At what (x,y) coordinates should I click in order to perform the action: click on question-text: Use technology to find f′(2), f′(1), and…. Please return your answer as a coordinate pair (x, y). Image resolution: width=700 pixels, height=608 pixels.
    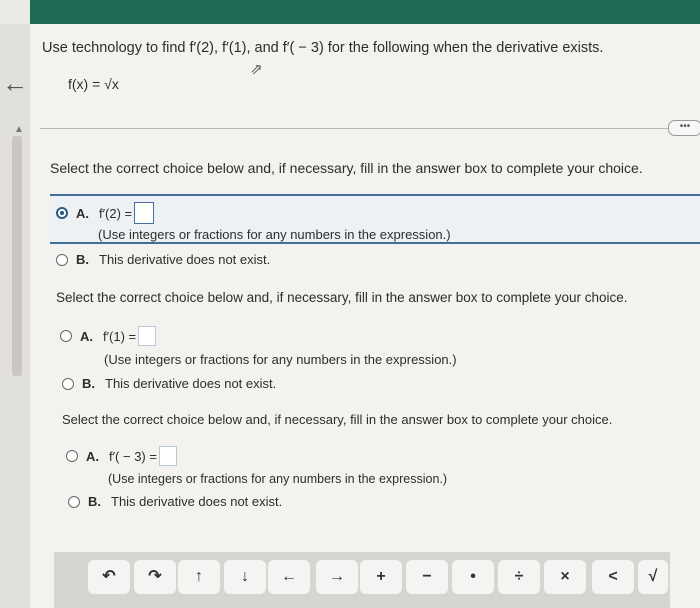
    Looking at the image, I should click on (323, 48).